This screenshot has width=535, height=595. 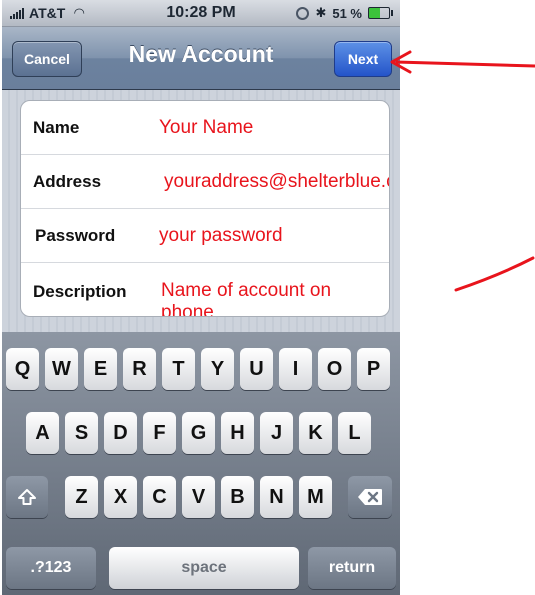 I want to click on pointer-line-to-description, so click(x=494, y=274).